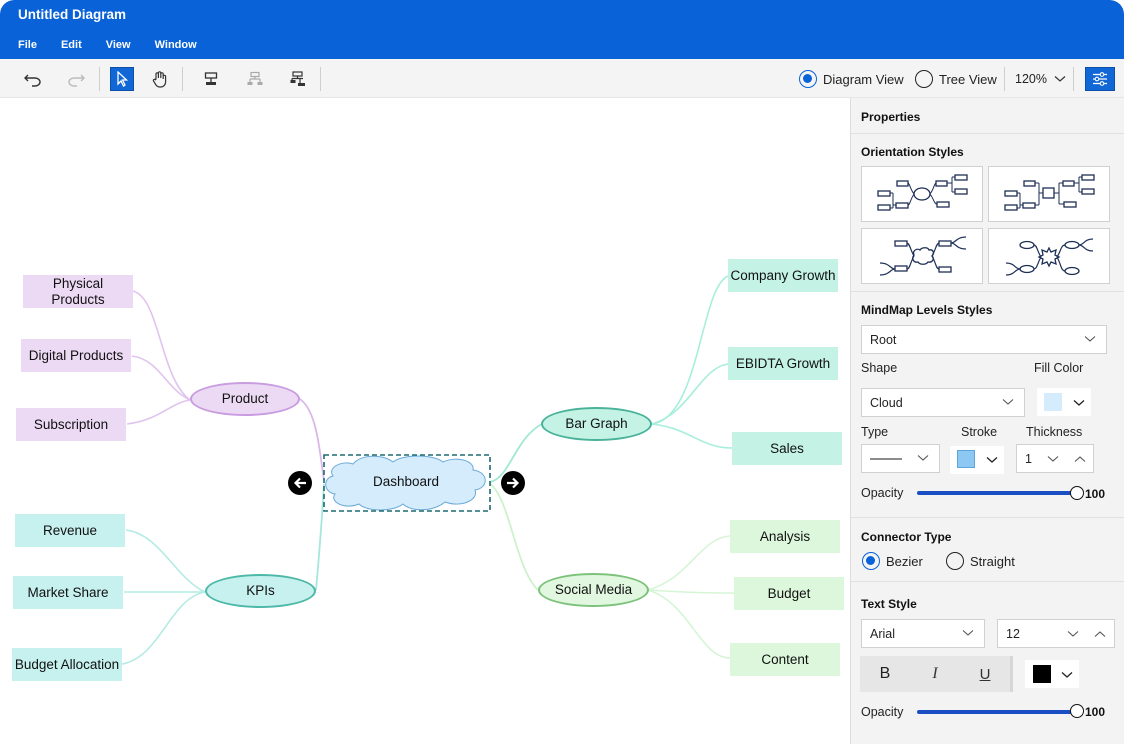 Image resolution: width=1124 pixels, height=744 pixels. I want to click on title-bar: Untitled Diagram File Edit View Window, so click(562, 29).